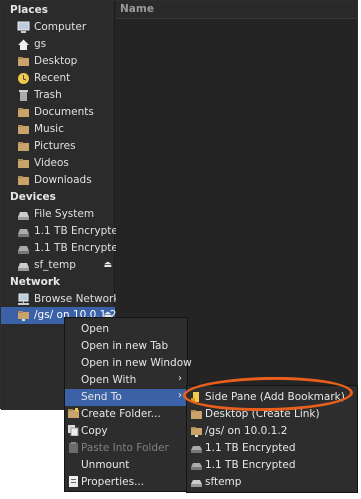 Image resolution: width=361 pixels, height=499 pixels. What do you see at coordinates (272, 482) in the screenshot?
I see `send-to-sftemp: sftemp` at bounding box center [272, 482].